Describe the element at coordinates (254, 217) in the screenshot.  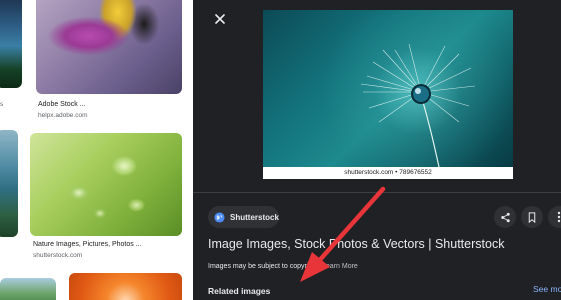
I see `source-label: Shutterstock` at that location.